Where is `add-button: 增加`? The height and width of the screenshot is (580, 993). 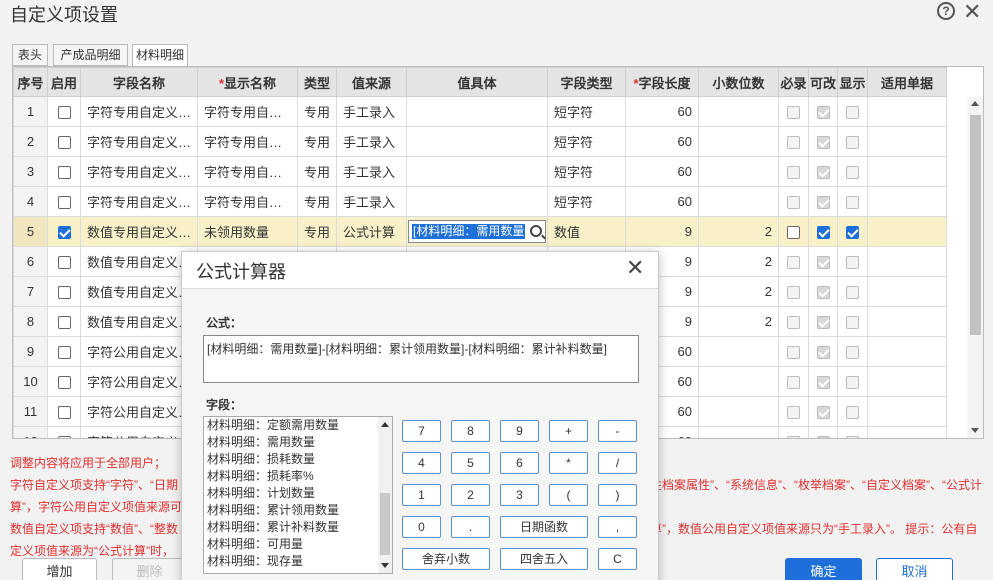
add-button: 增加 is located at coordinates (59, 569).